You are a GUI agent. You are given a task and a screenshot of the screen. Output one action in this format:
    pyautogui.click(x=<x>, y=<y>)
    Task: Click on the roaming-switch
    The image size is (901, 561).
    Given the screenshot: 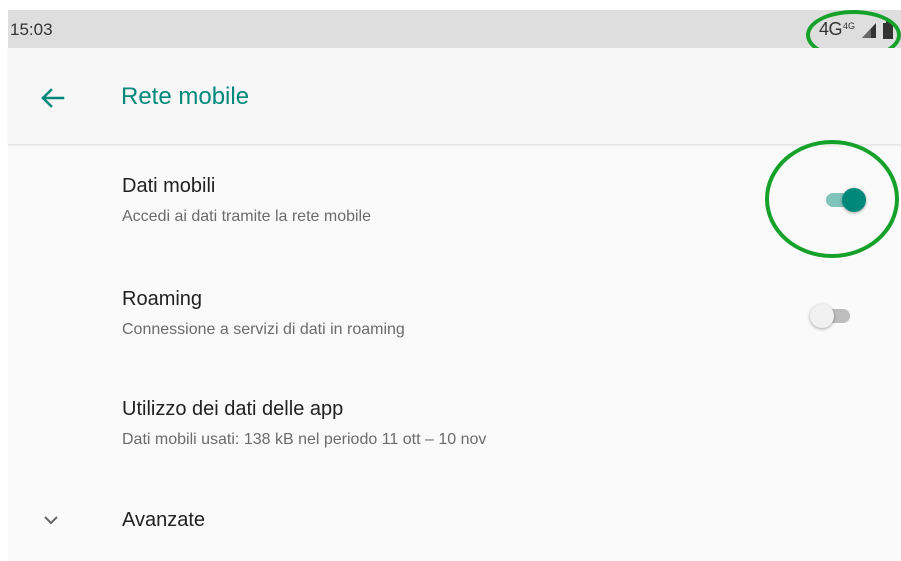 What is the action you would take?
    pyautogui.click(x=832, y=316)
    